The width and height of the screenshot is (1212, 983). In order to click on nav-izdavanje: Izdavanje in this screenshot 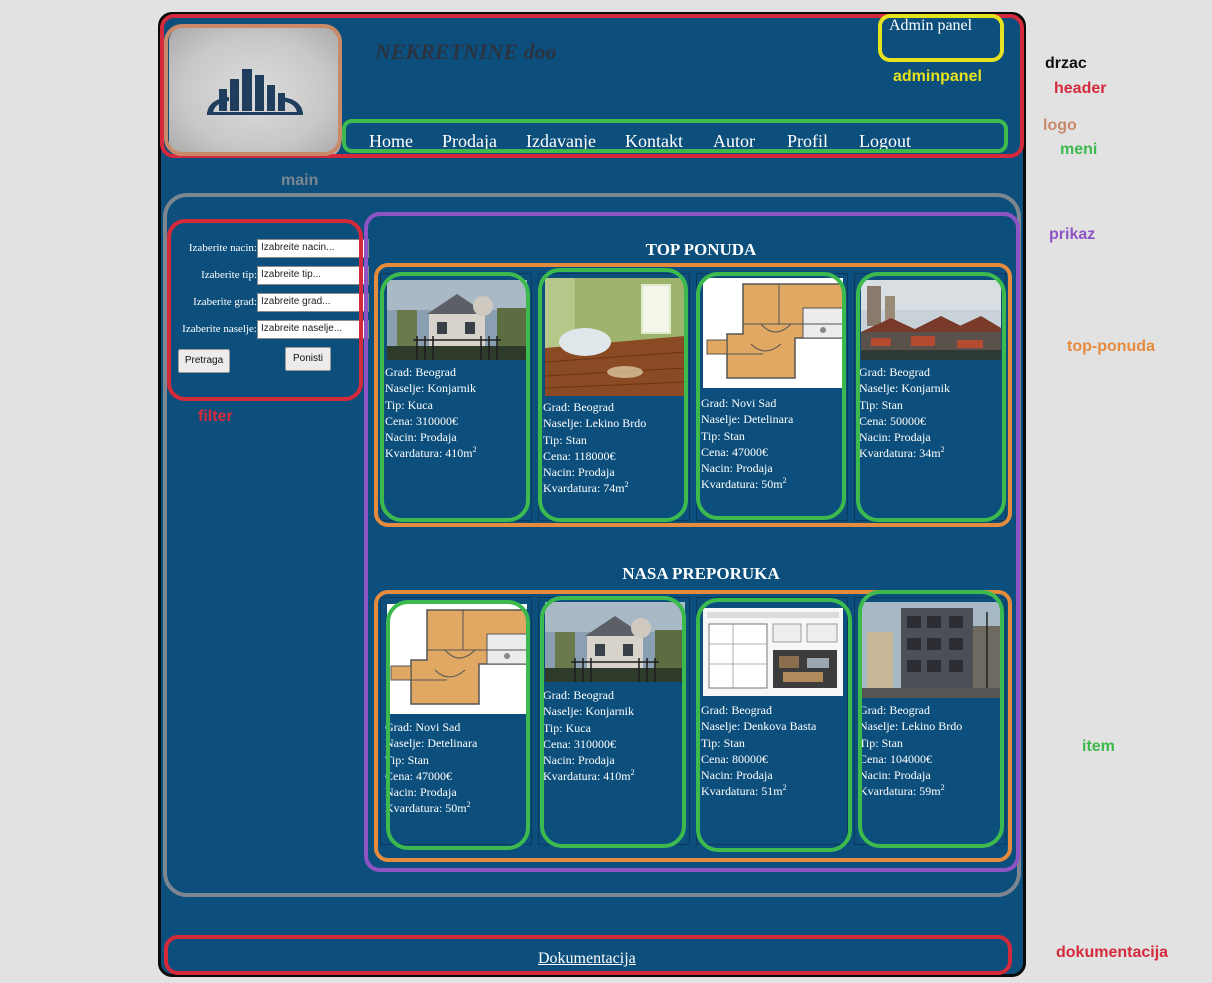, I will do `click(561, 141)`.